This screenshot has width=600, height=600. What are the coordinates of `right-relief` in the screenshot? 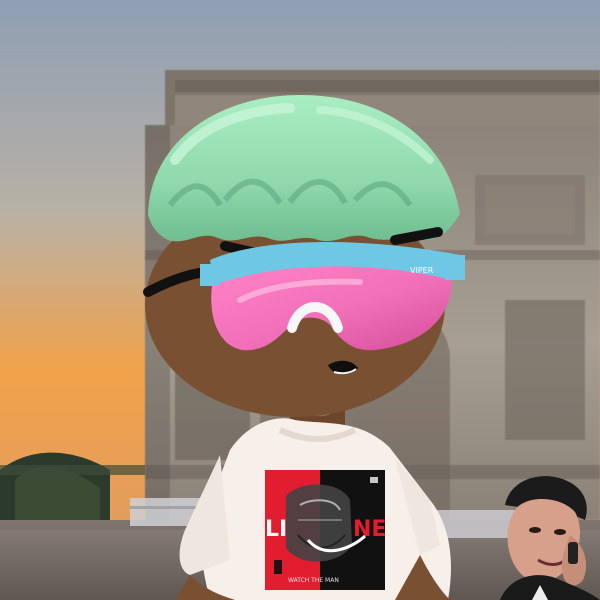 It's located at (545, 370).